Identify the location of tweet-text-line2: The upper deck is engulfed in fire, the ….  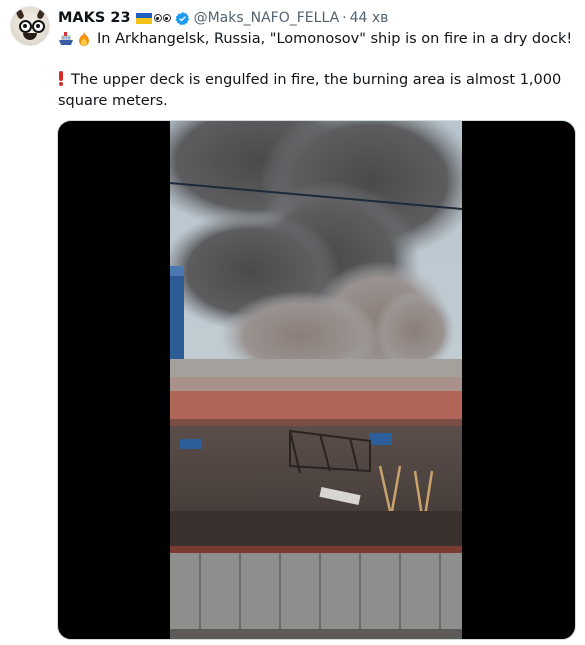
(315, 91).